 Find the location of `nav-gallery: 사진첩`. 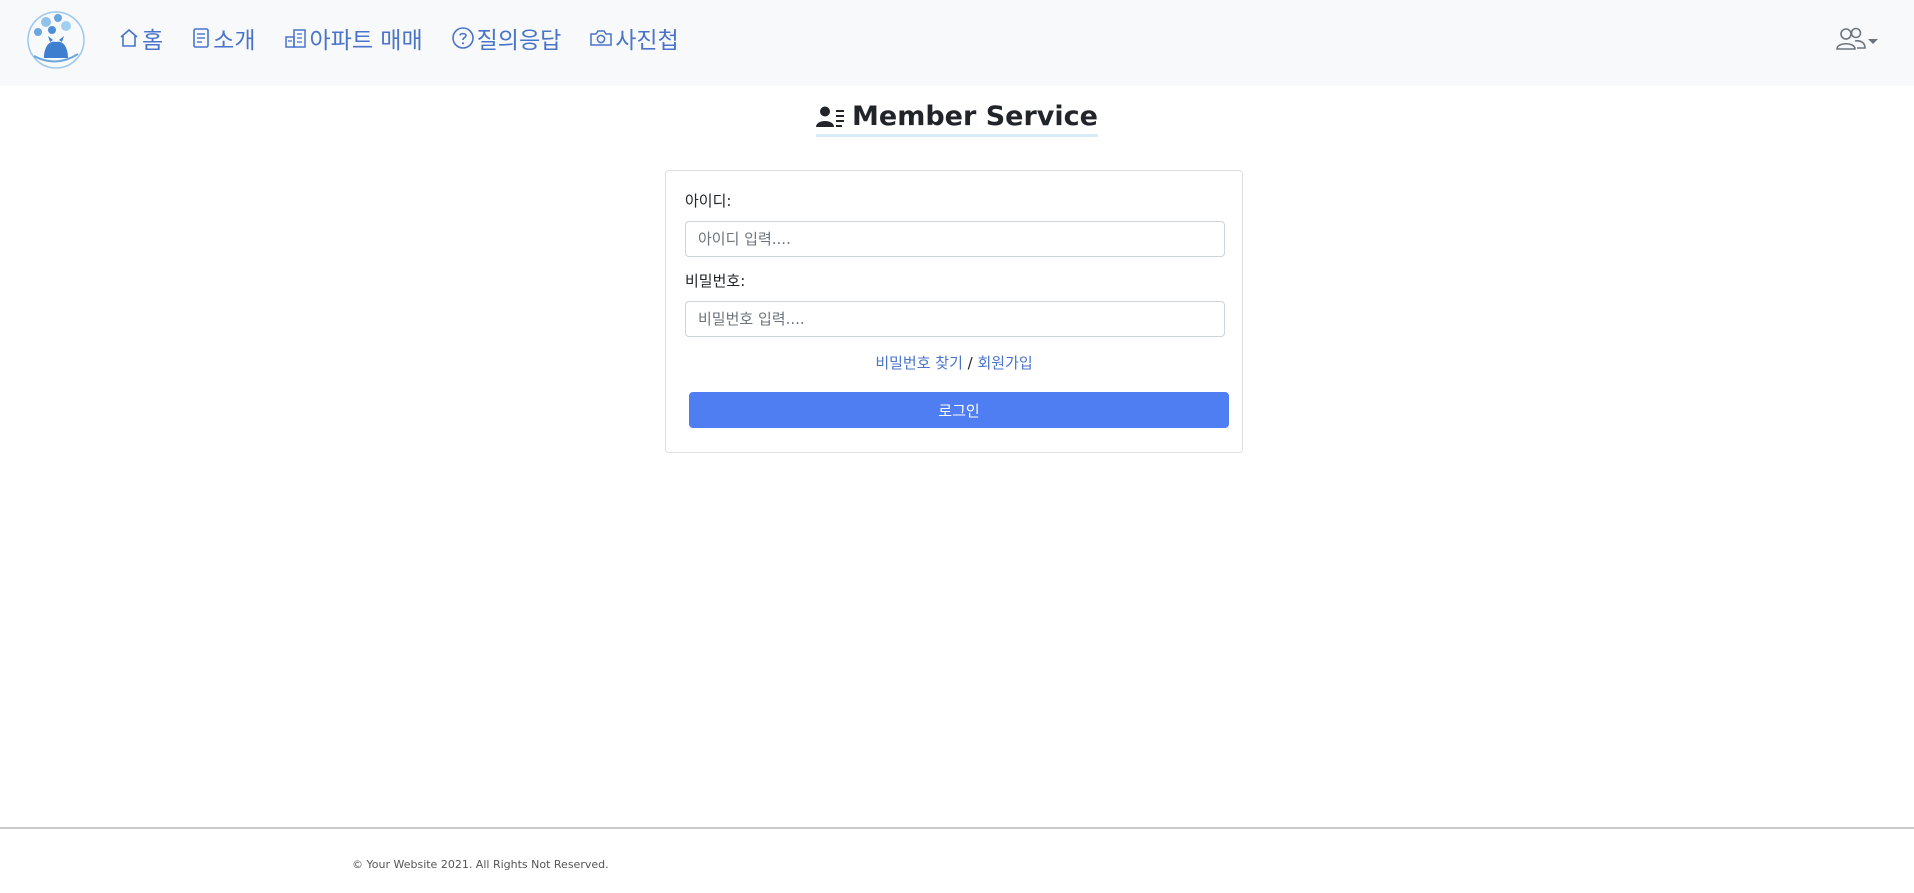

nav-gallery: 사진첩 is located at coordinates (634, 38).